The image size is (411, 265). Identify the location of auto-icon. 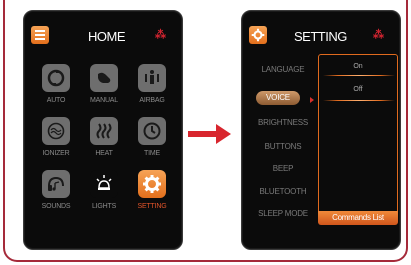
(56, 78).